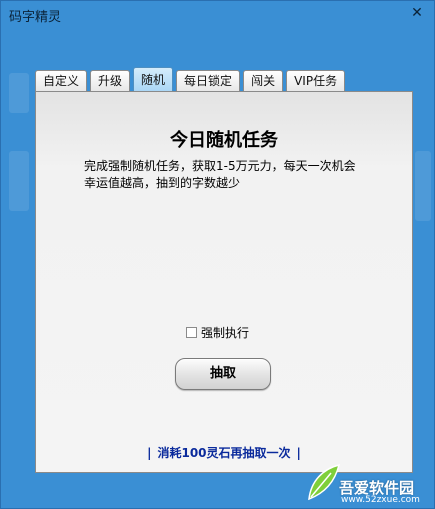  I want to click on close-button: ✕, so click(417, 13).